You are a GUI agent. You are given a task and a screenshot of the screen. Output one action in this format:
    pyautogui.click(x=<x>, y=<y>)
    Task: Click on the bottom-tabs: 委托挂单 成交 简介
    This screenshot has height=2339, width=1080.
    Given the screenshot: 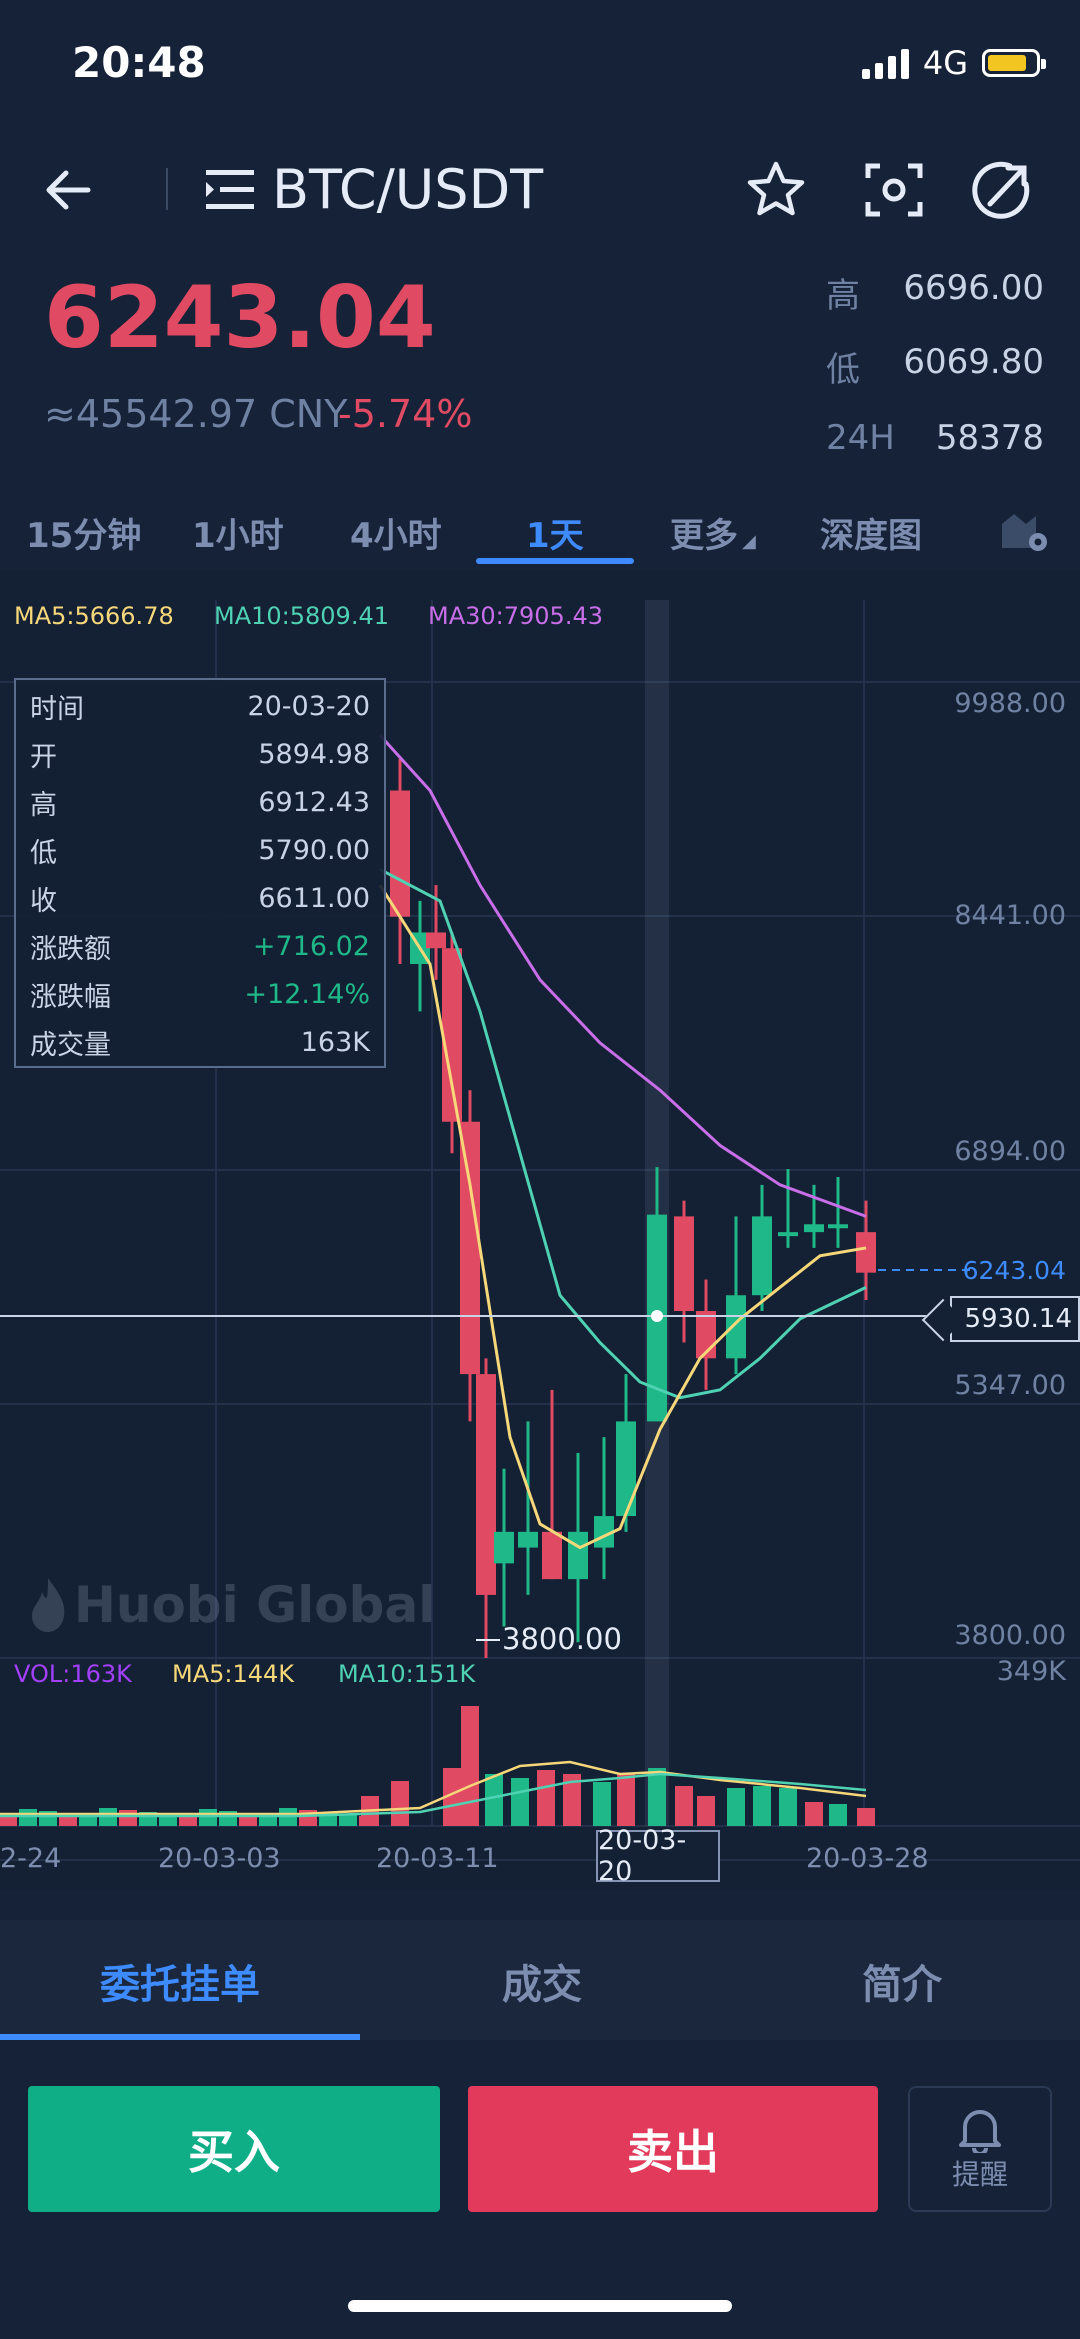 What is the action you would take?
    pyautogui.click(x=540, y=1980)
    